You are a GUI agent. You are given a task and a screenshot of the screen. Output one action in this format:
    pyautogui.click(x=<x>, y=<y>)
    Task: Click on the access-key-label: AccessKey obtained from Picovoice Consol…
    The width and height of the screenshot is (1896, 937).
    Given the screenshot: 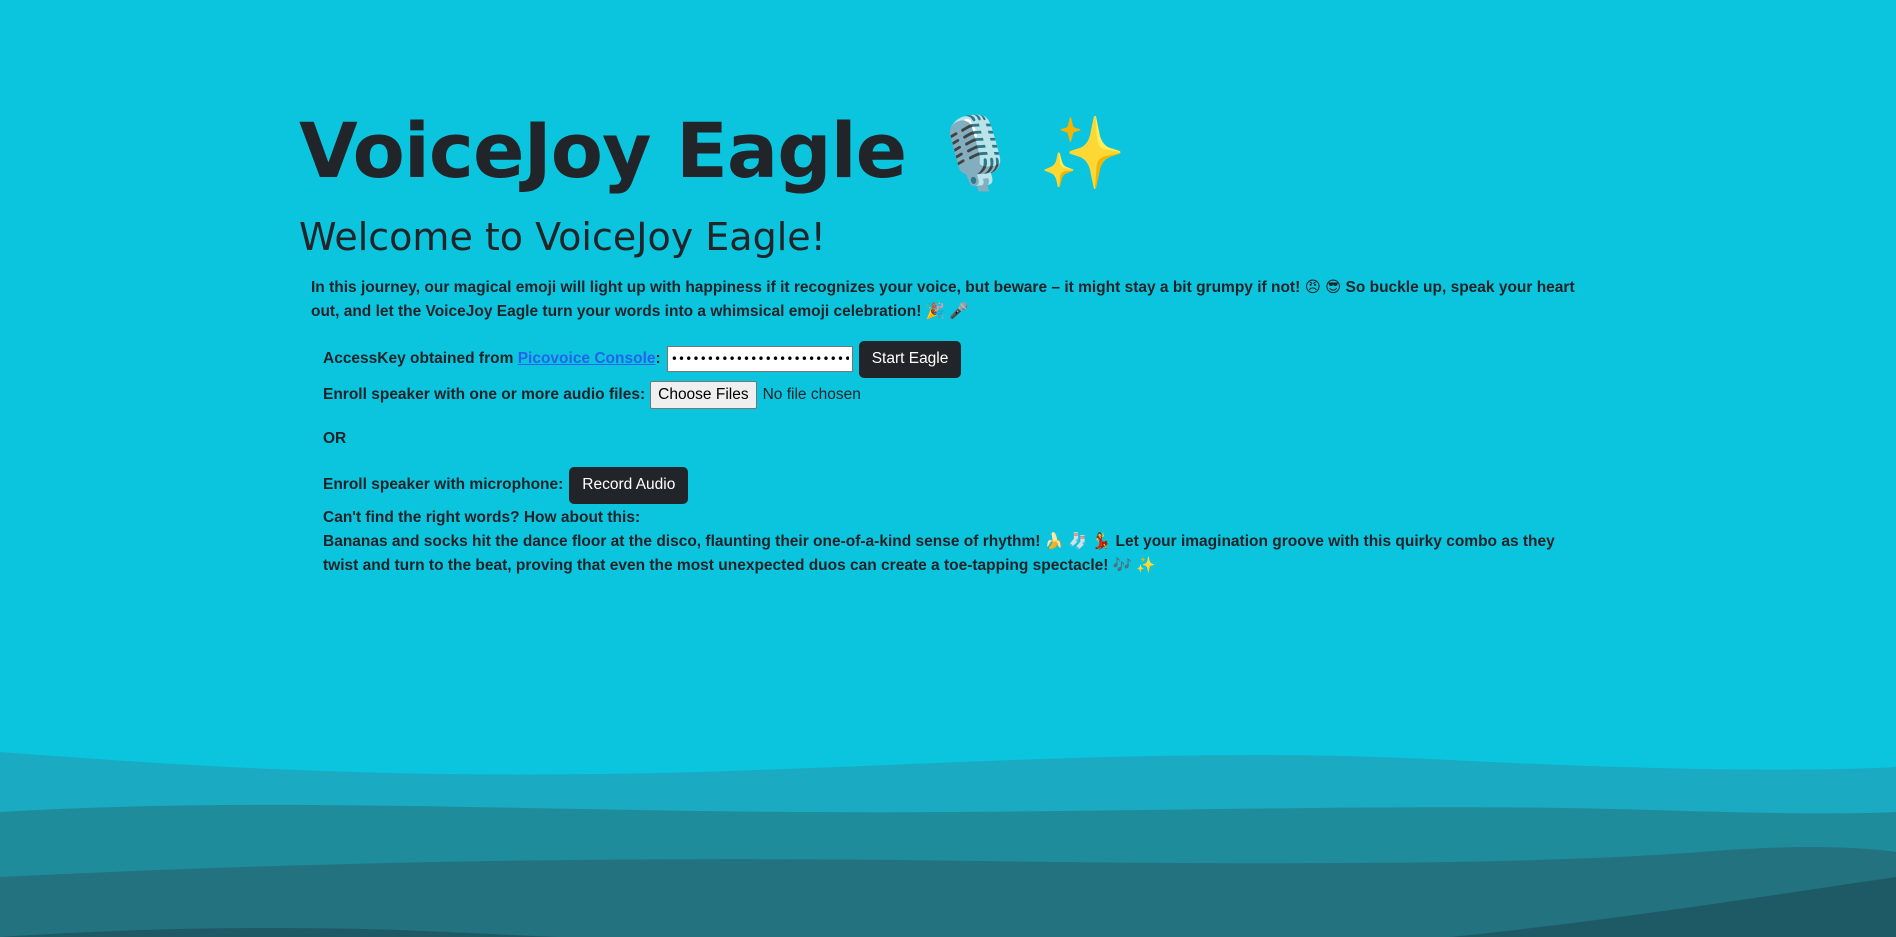 What is the action you would take?
    pyautogui.click(x=492, y=358)
    